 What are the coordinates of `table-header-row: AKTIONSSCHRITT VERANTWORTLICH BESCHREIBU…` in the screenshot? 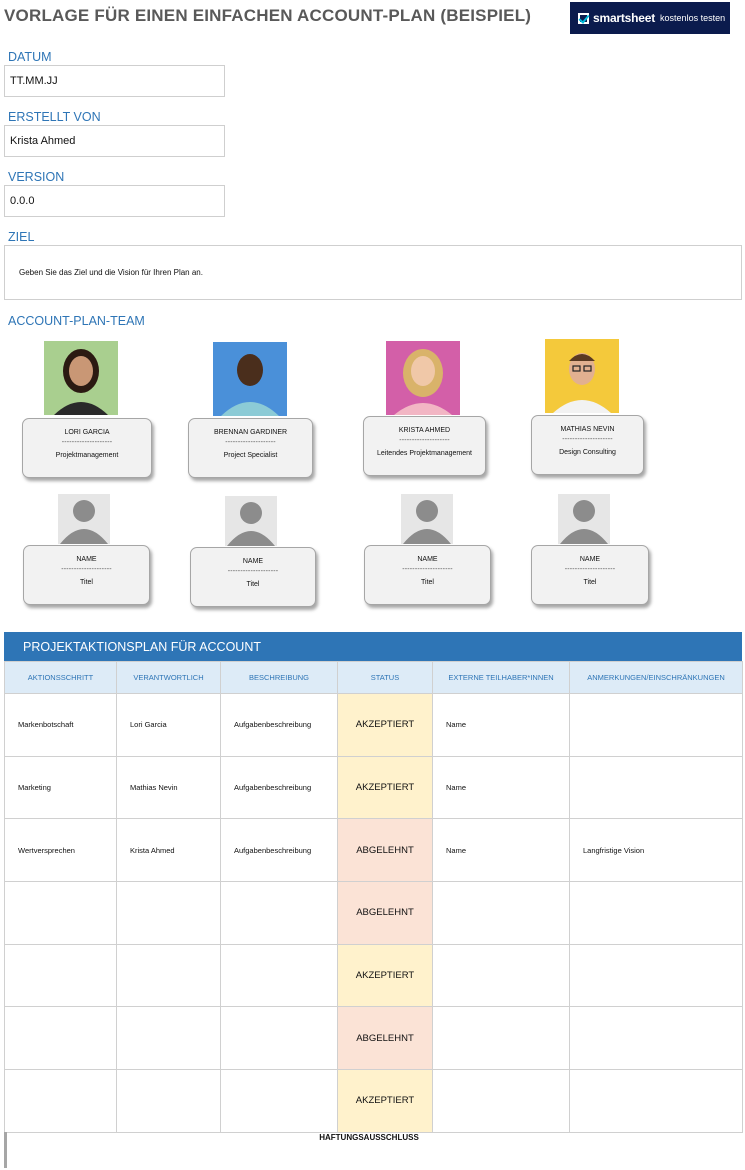 It's located at (373, 677).